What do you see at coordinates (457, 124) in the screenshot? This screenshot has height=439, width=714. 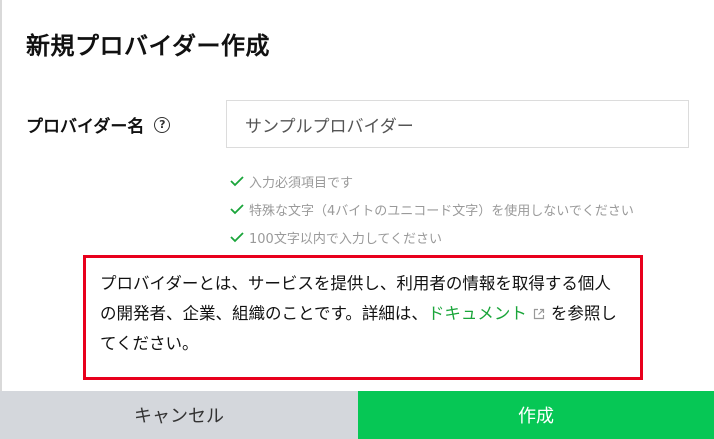 I see `provider-name-input` at bounding box center [457, 124].